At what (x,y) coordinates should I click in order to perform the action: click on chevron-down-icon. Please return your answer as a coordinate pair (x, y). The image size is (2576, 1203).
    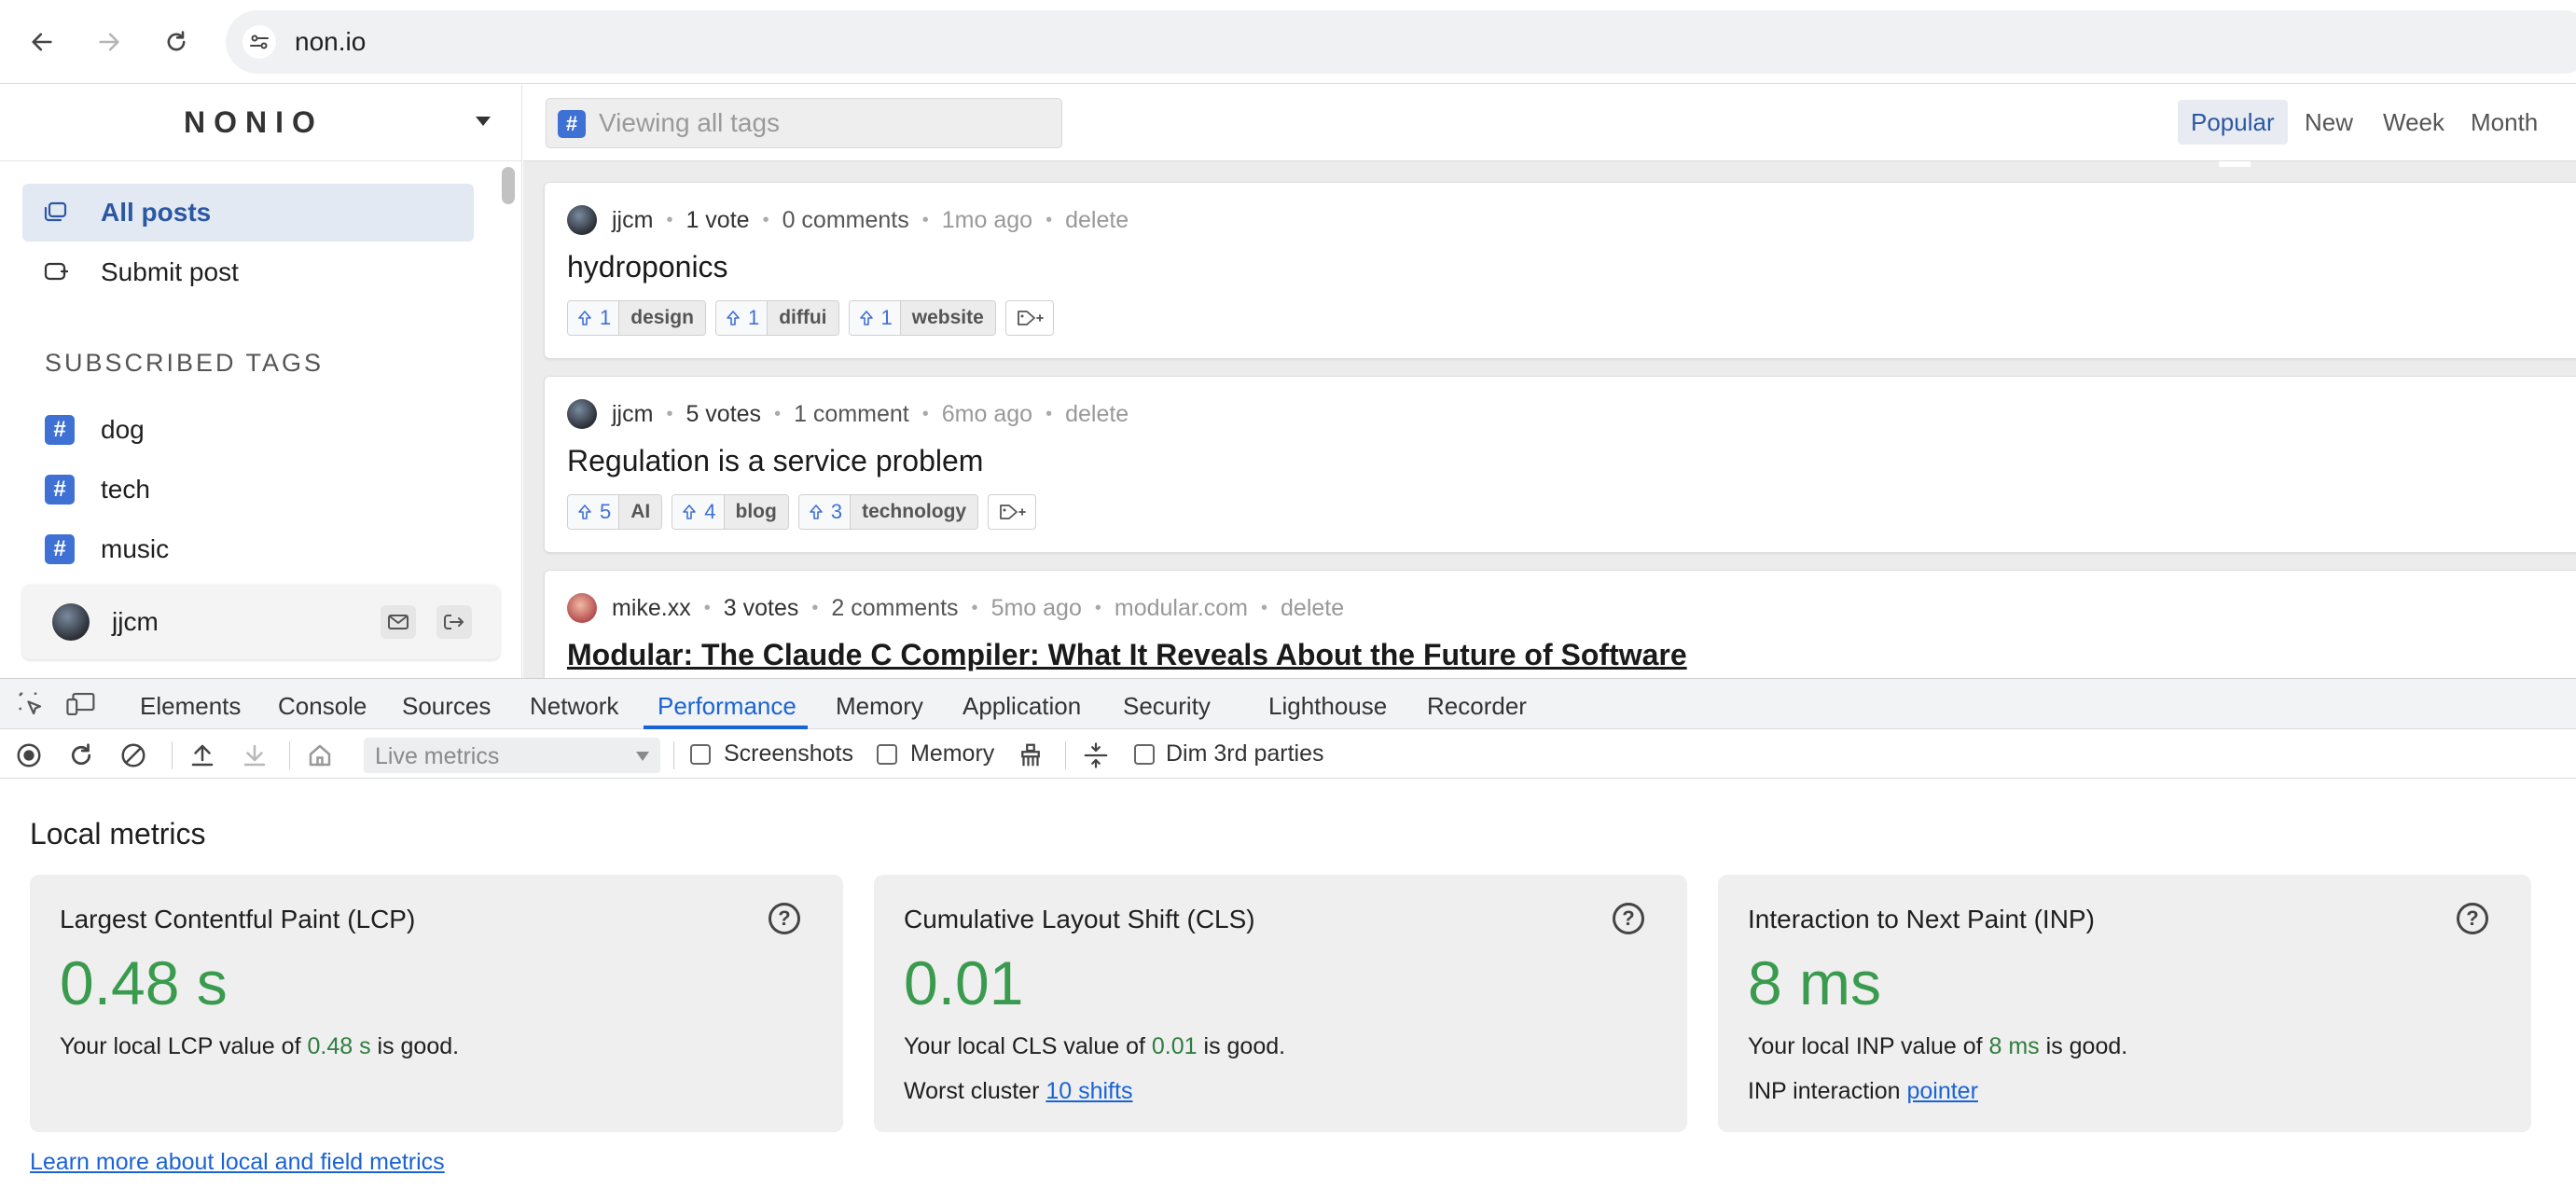
    Looking at the image, I should click on (483, 122).